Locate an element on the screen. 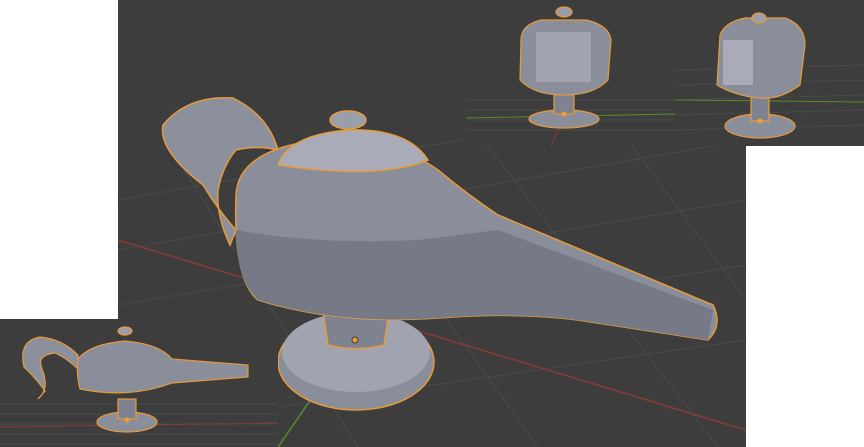 This screenshot has width=864, height=447. angled-viewport-canvas is located at coordinates (769, 75).